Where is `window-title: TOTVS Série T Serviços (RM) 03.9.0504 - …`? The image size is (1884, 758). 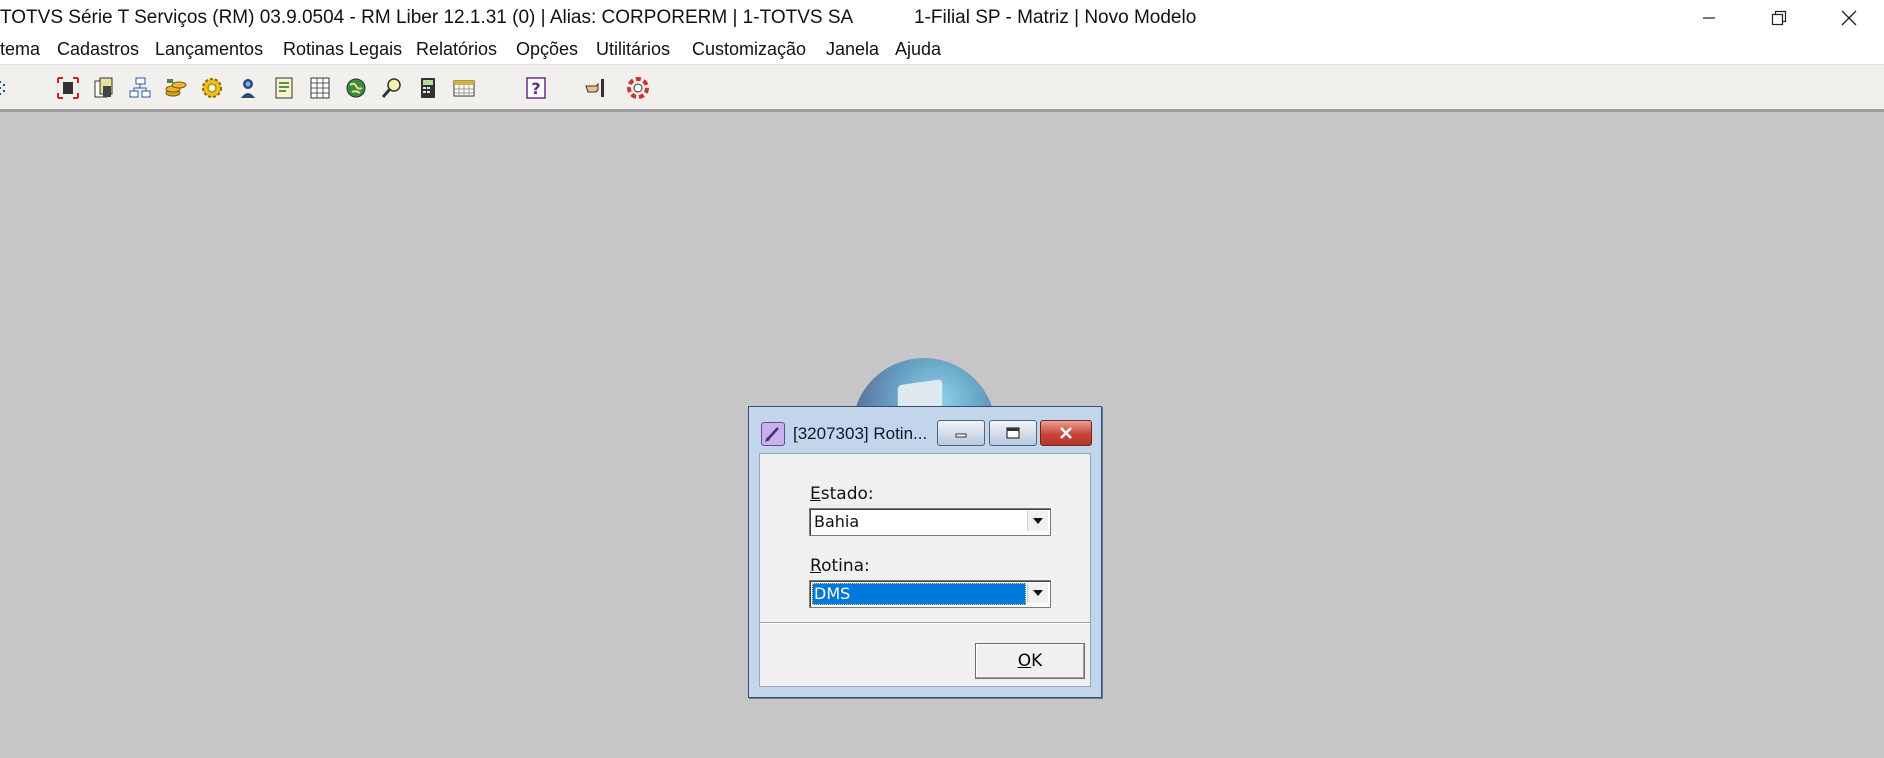 window-title: TOTVS Série T Serviços (RM) 03.9.0504 - … is located at coordinates (427, 17).